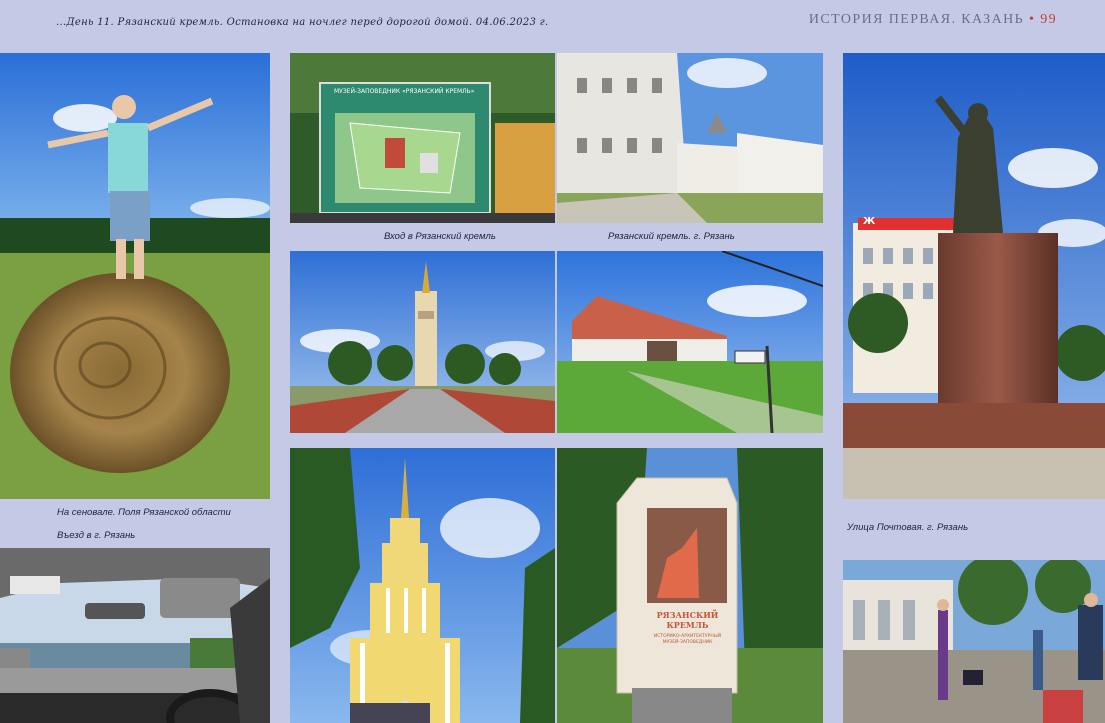 This screenshot has width=1105, height=723. Describe the element at coordinates (687, 625) in the screenshot. I see `stela-title-line2: КРЕМЛЬ` at that location.